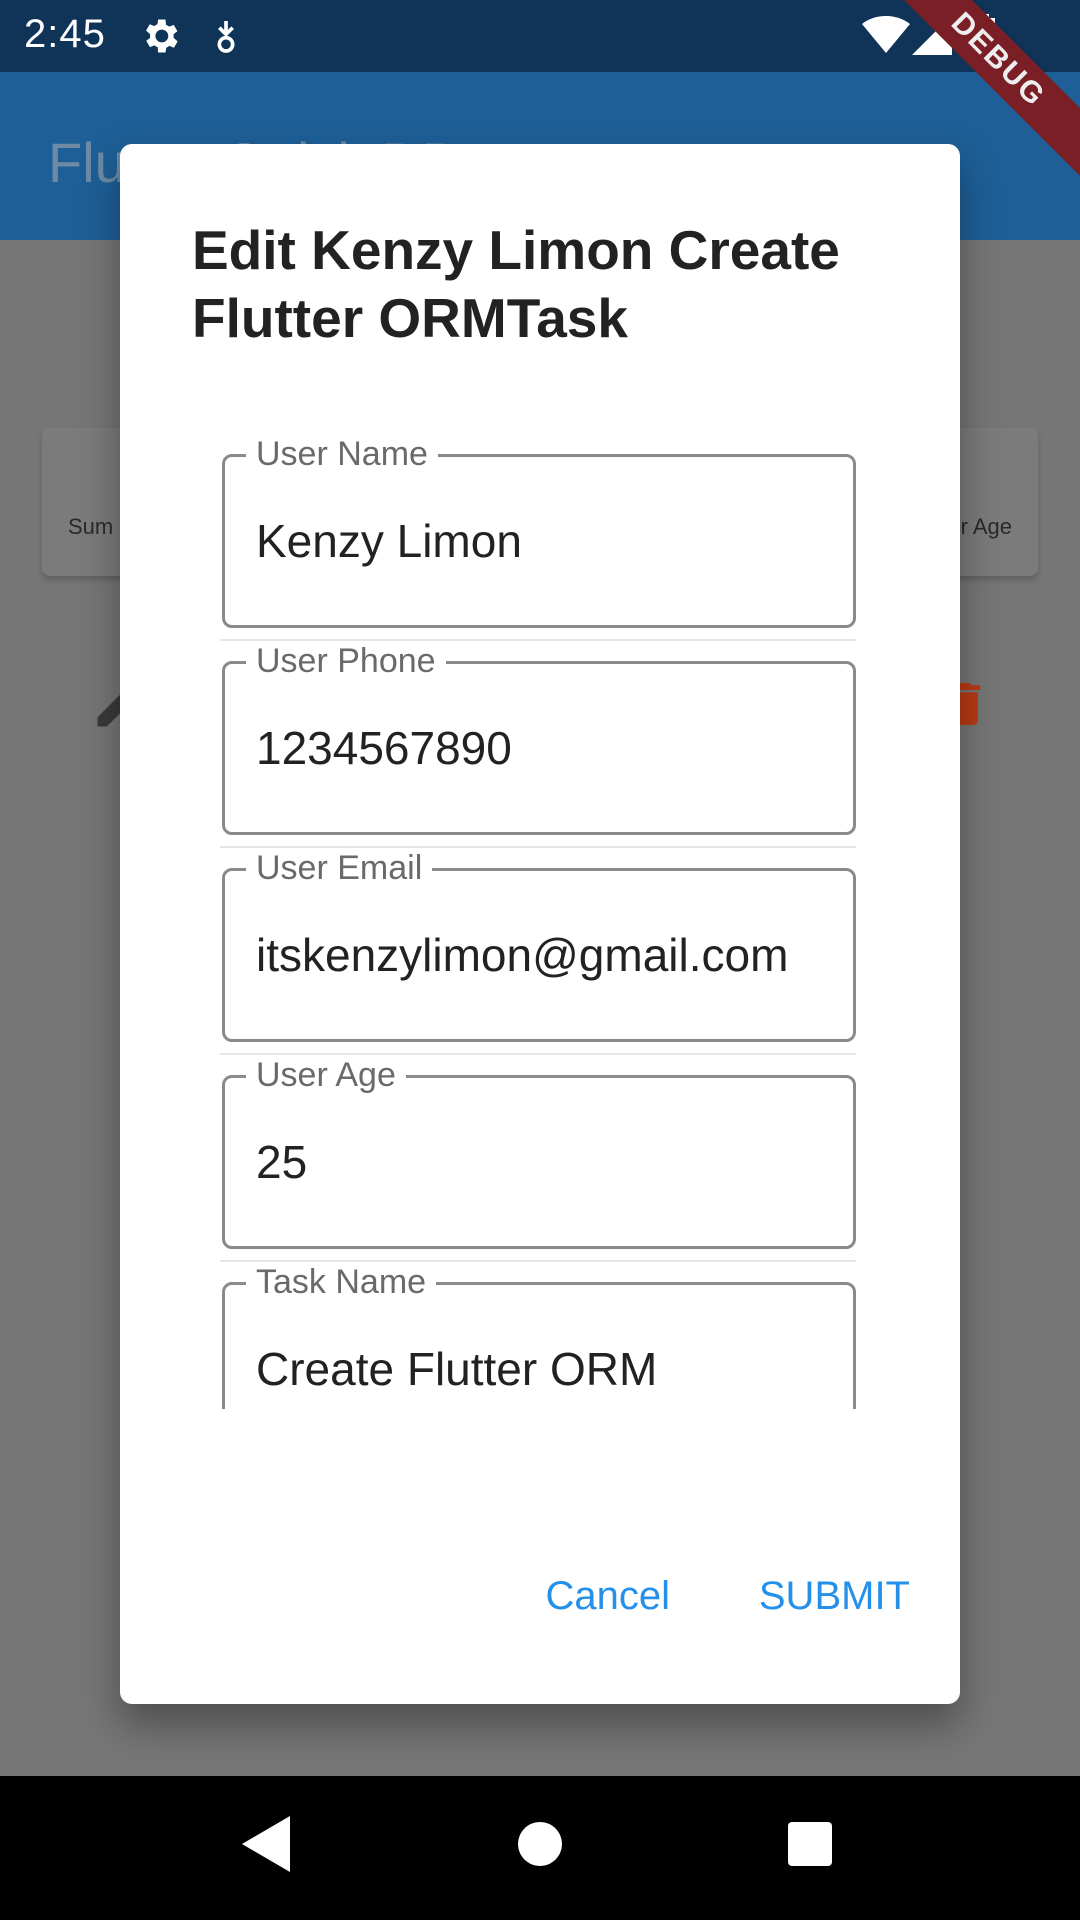 The height and width of the screenshot is (1920, 1080). What do you see at coordinates (226, 38) in the screenshot?
I see `download-icon` at bounding box center [226, 38].